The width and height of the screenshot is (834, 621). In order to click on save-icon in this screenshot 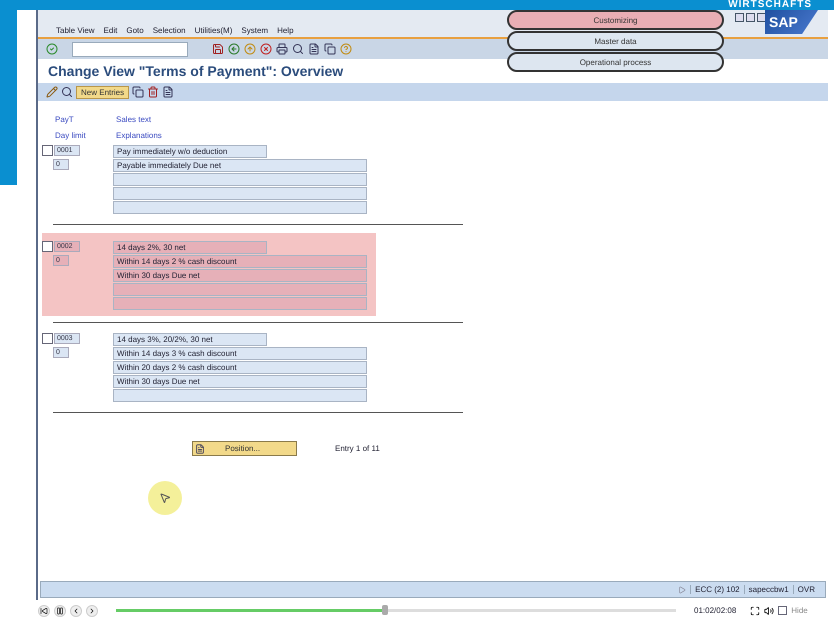, I will do `click(218, 49)`.